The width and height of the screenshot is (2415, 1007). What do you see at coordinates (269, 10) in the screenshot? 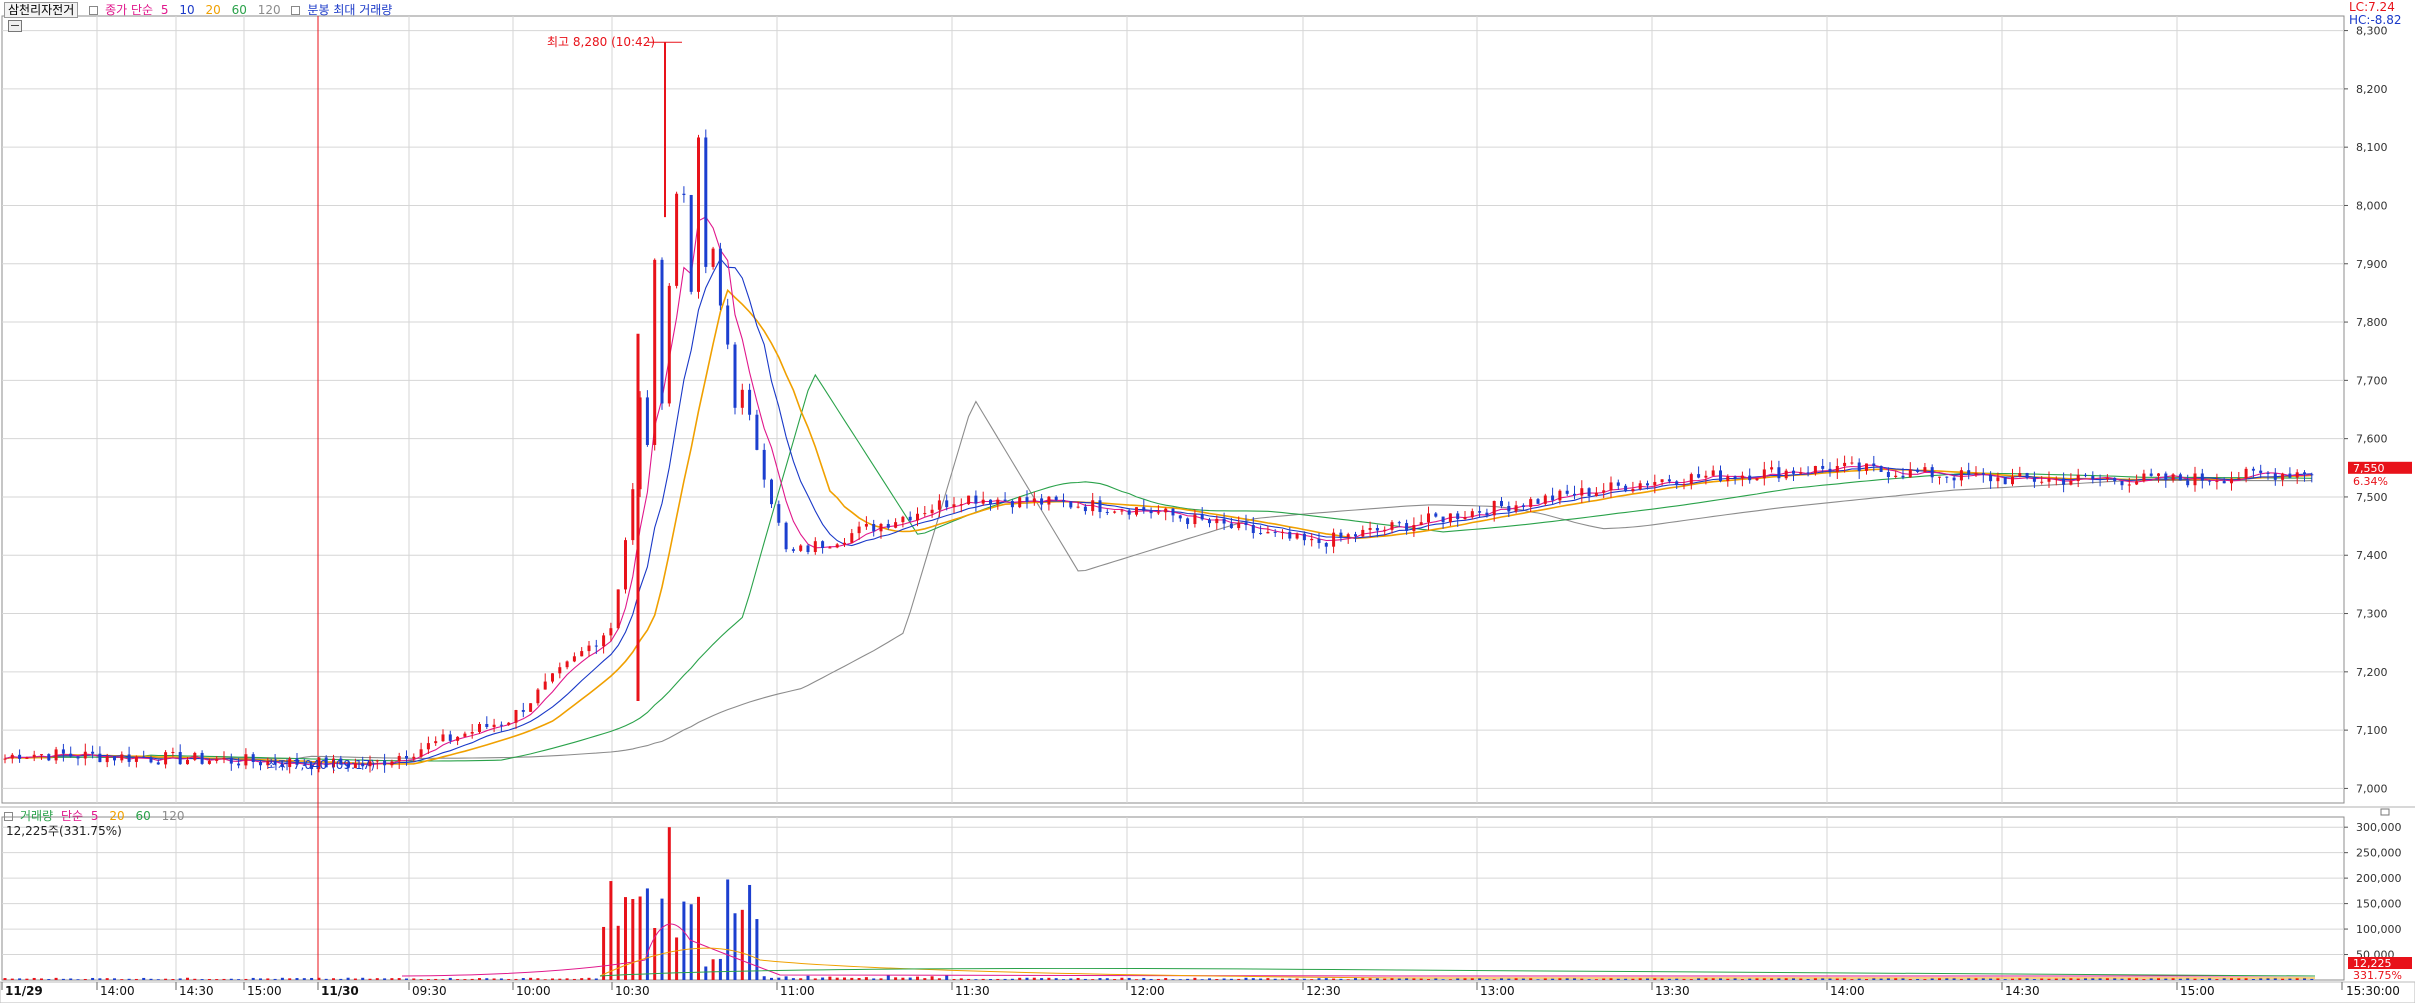
I see `legend-ma120: 120` at bounding box center [269, 10].